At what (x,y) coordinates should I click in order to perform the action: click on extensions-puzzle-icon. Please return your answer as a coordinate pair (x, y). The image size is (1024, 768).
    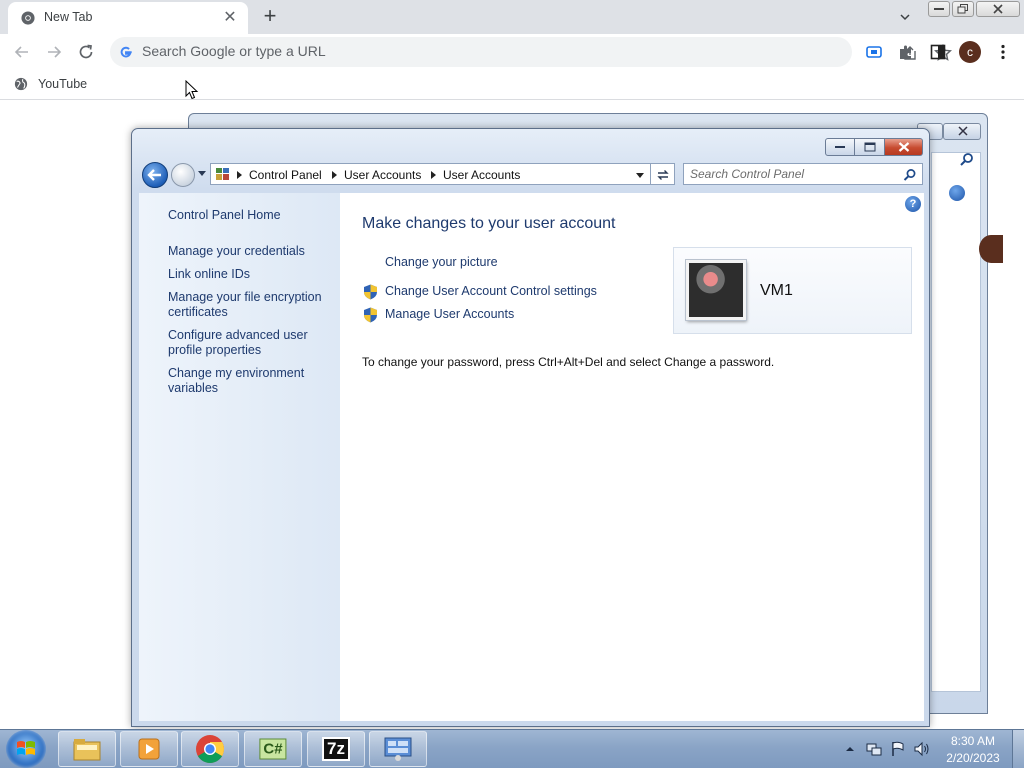
    Looking at the image, I should click on (906, 52).